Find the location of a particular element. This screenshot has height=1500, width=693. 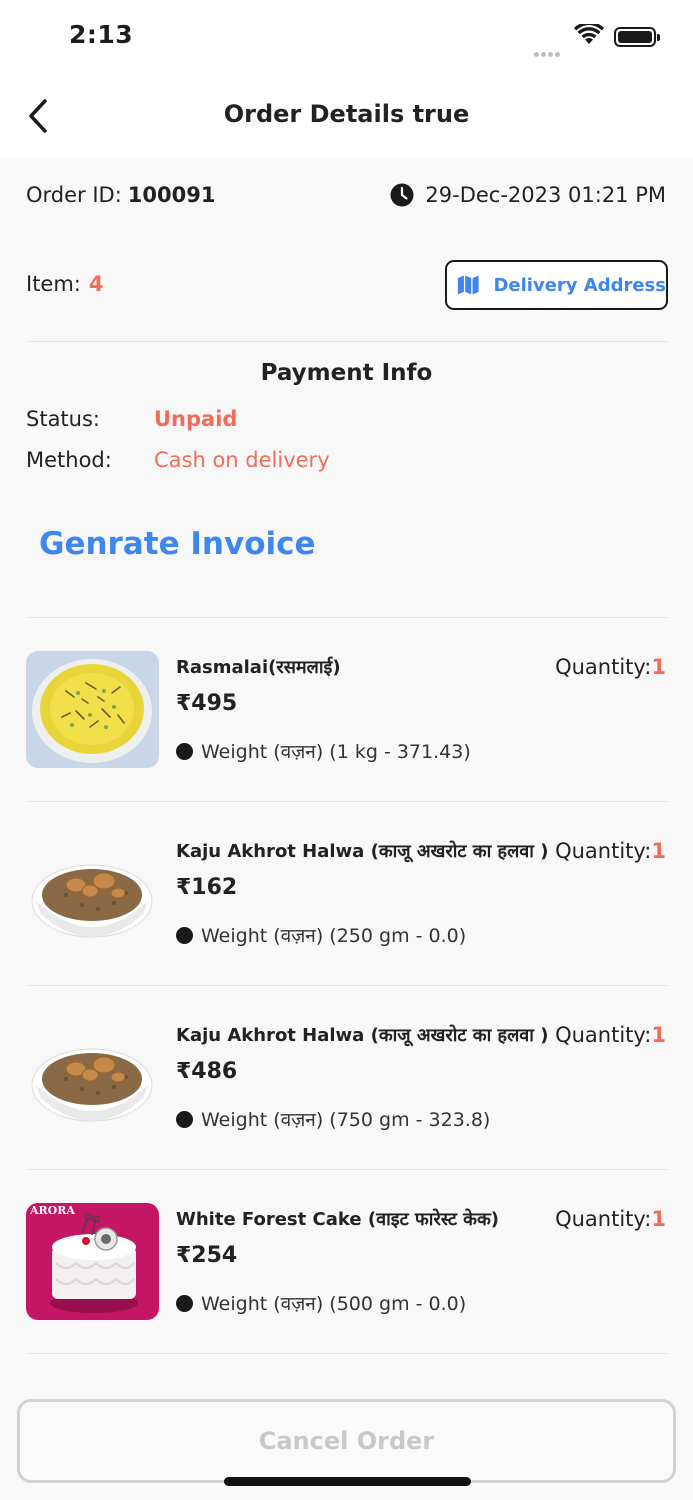

map-icon is located at coordinates (468, 285).